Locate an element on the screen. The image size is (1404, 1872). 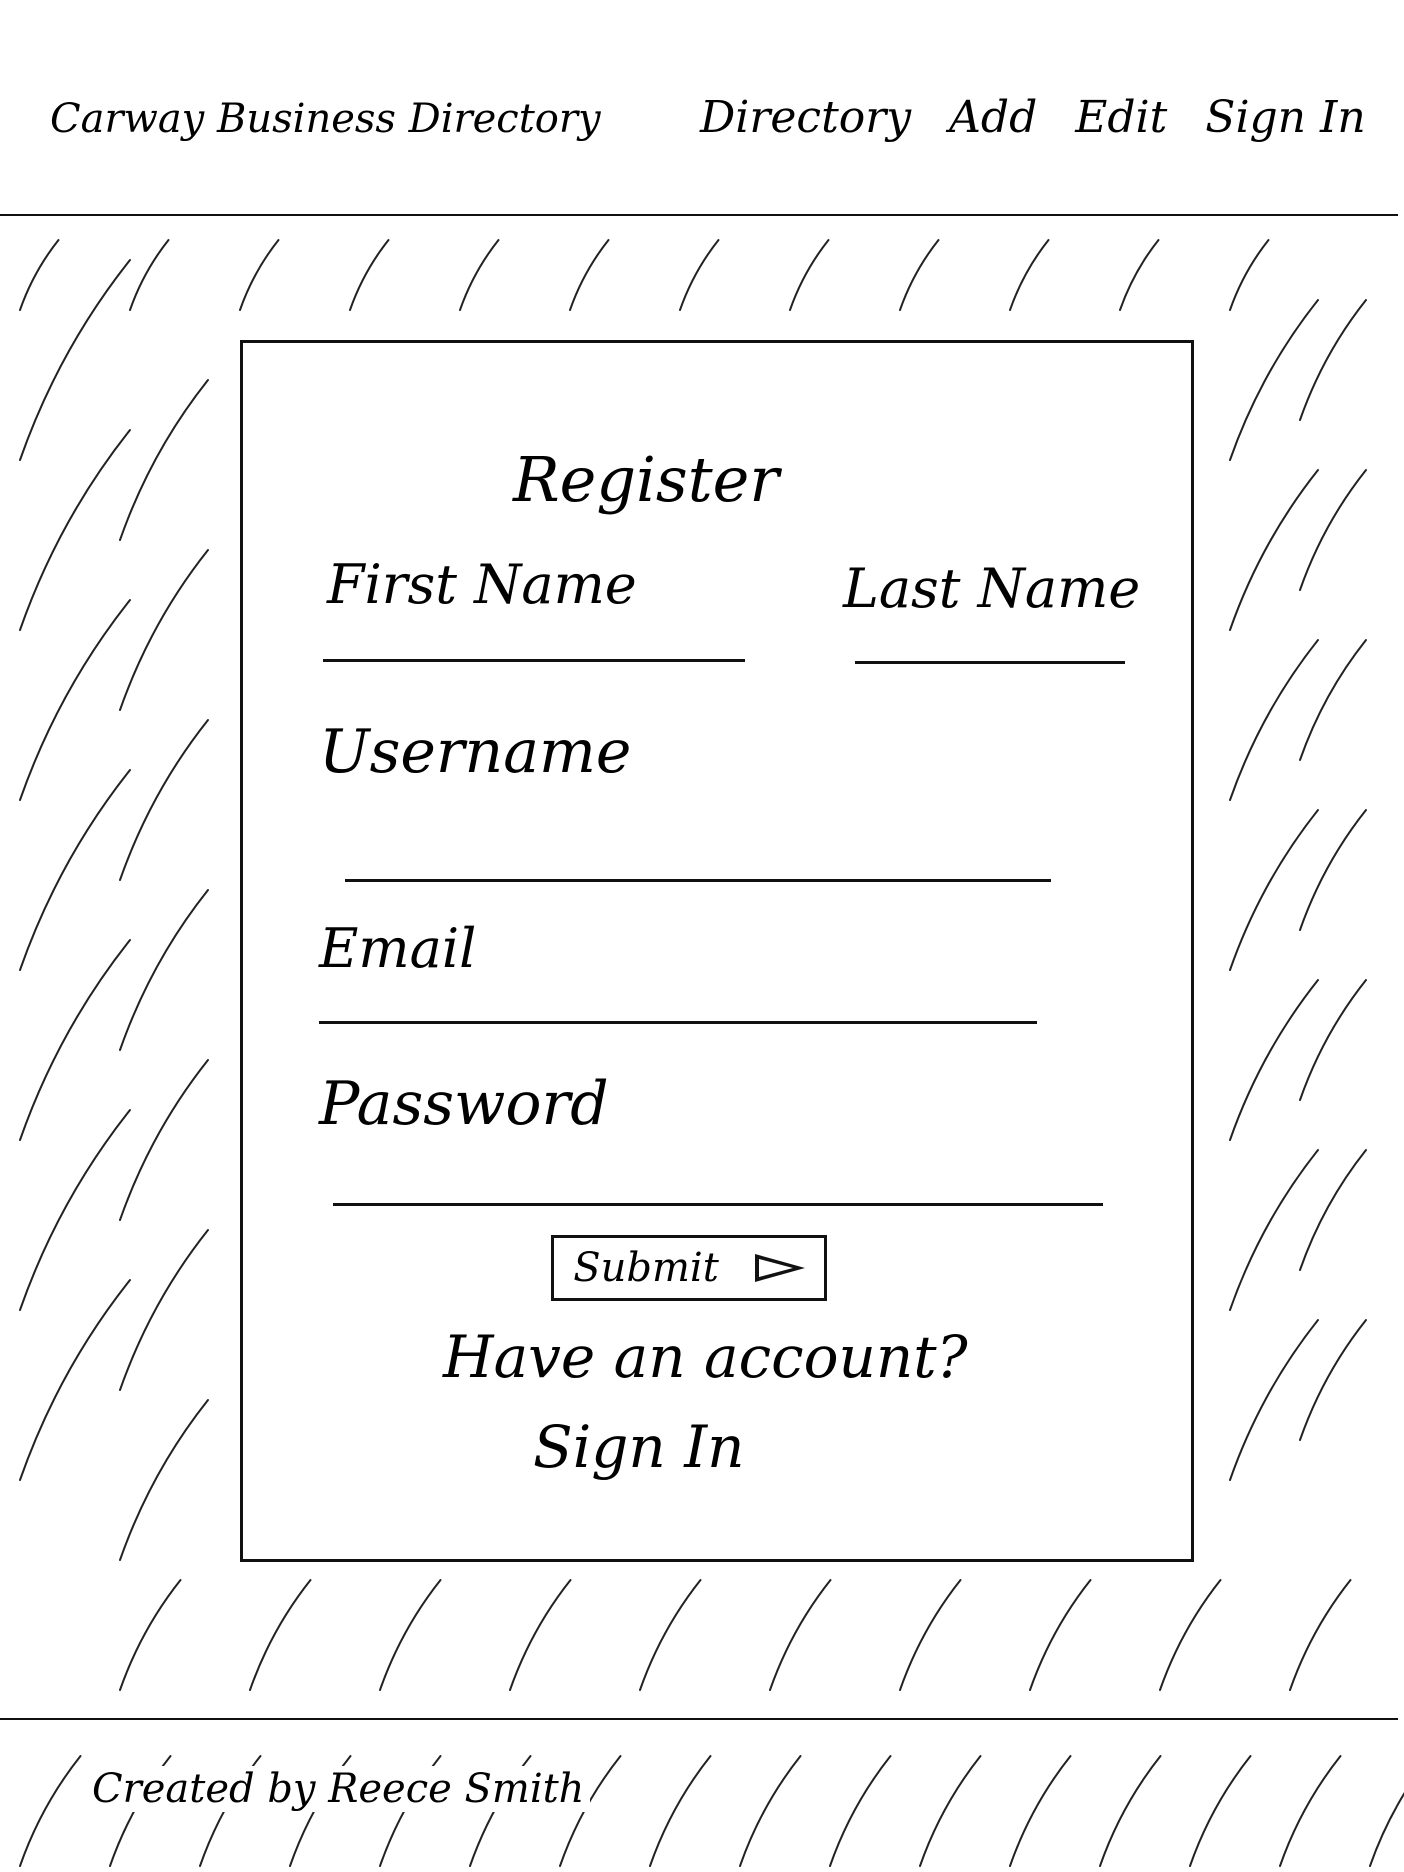
first-name-field is located at coordinates (534, 660).